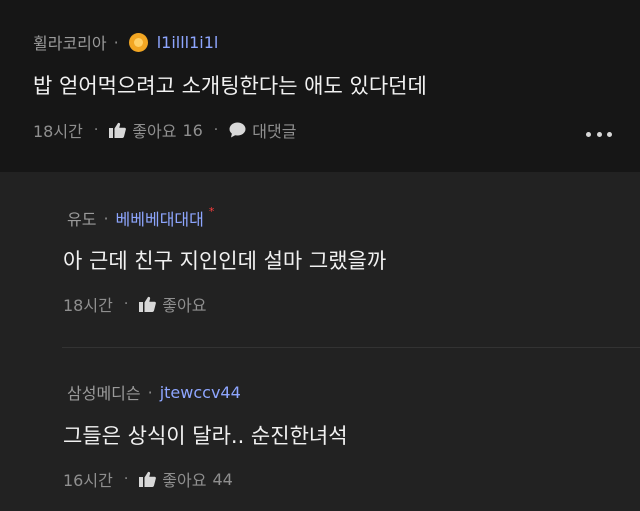  I want to click on company-name: 삼성메디슨, so click(104, 392).